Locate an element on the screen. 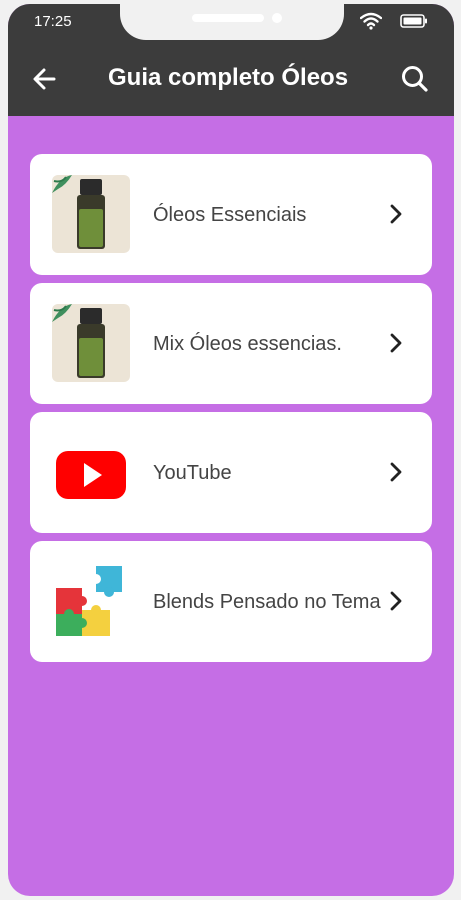 This screenshot has height=900, width=461. list-item-label: YouTube is located at coordinates (192, 473).